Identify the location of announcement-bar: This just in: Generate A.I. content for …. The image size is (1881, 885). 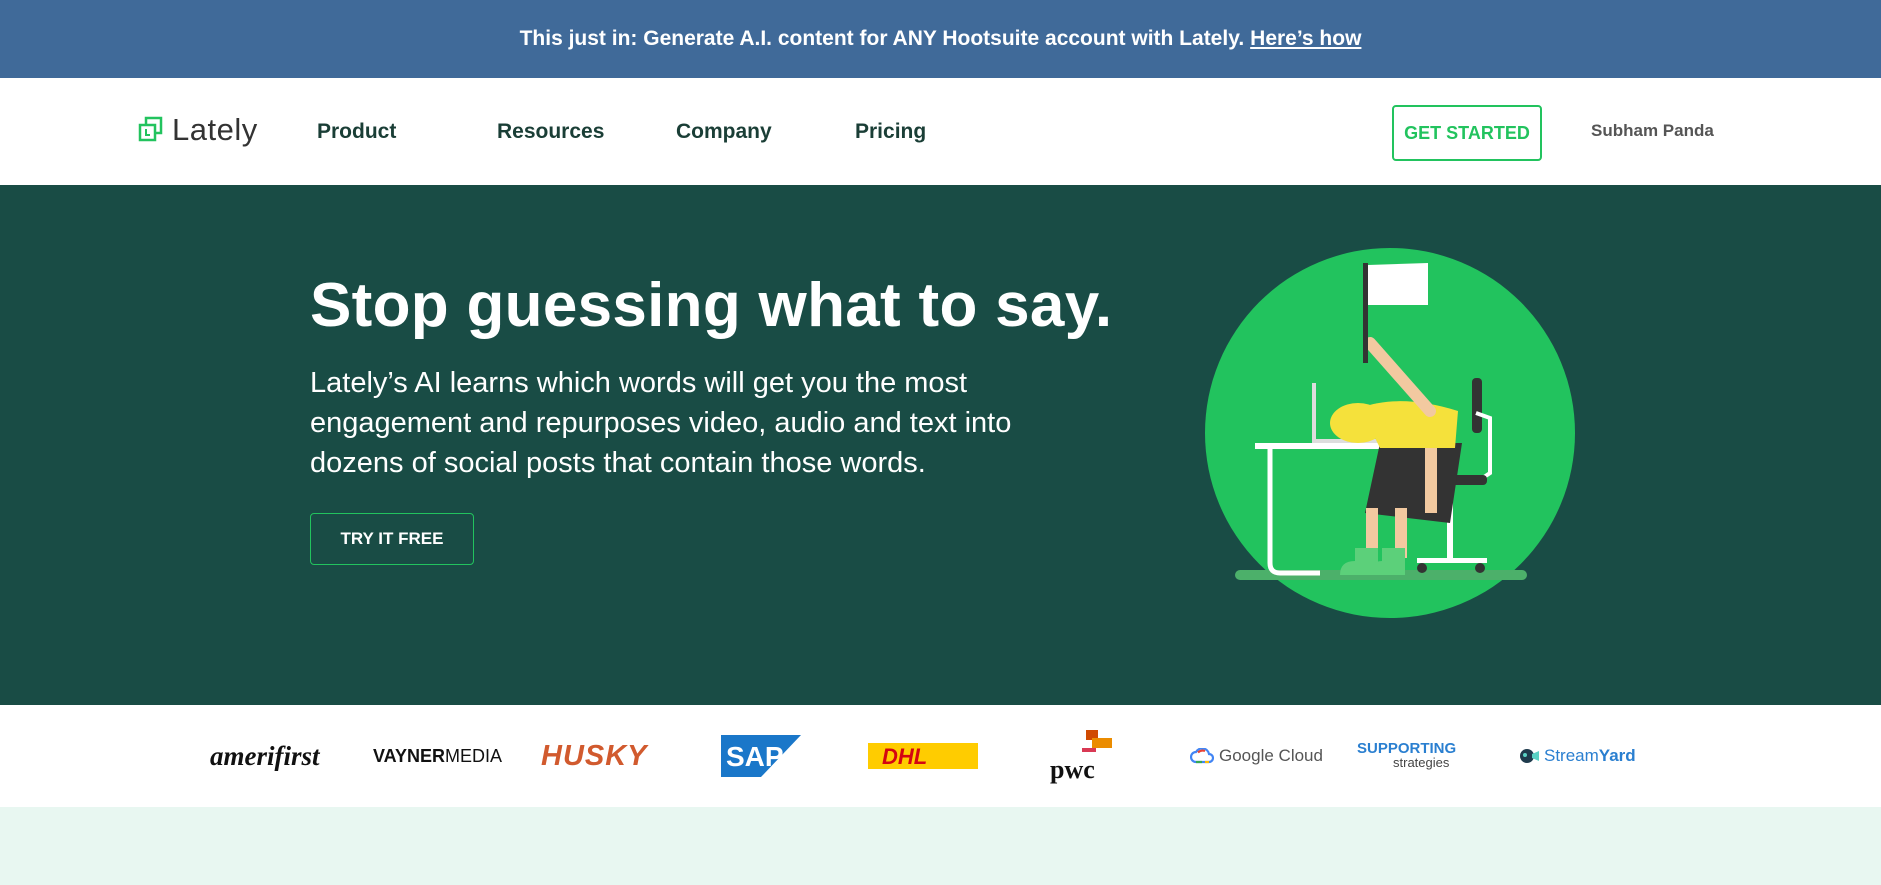
(940, 39).